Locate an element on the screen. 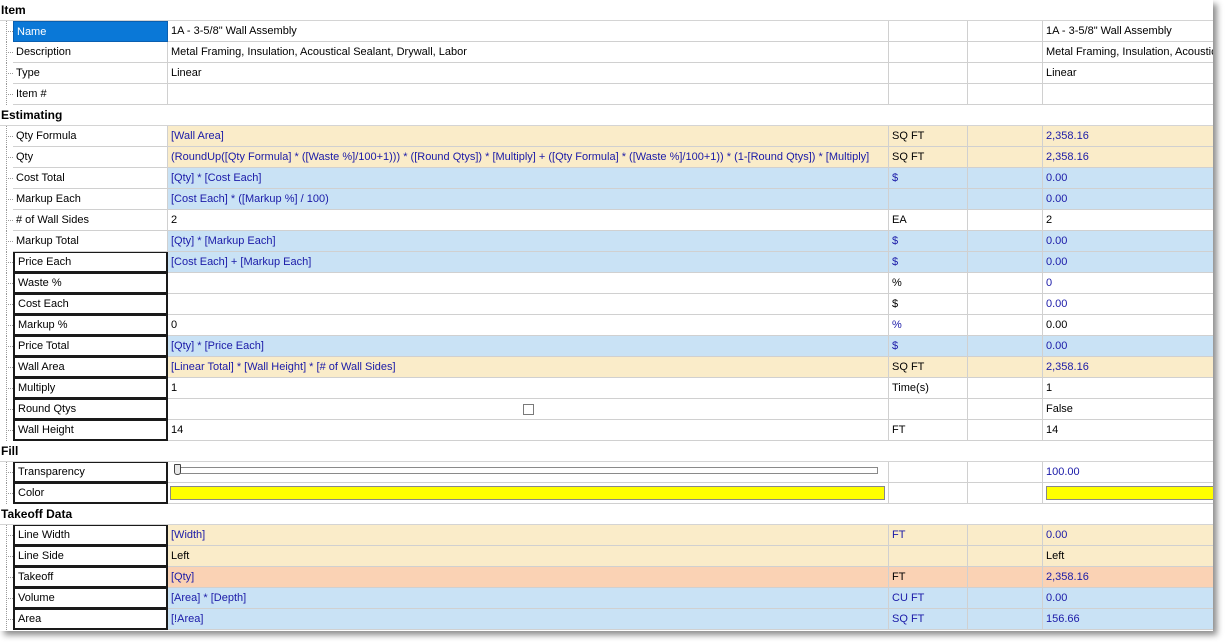  property-label: Markup % is located at coordinates (90, 325).